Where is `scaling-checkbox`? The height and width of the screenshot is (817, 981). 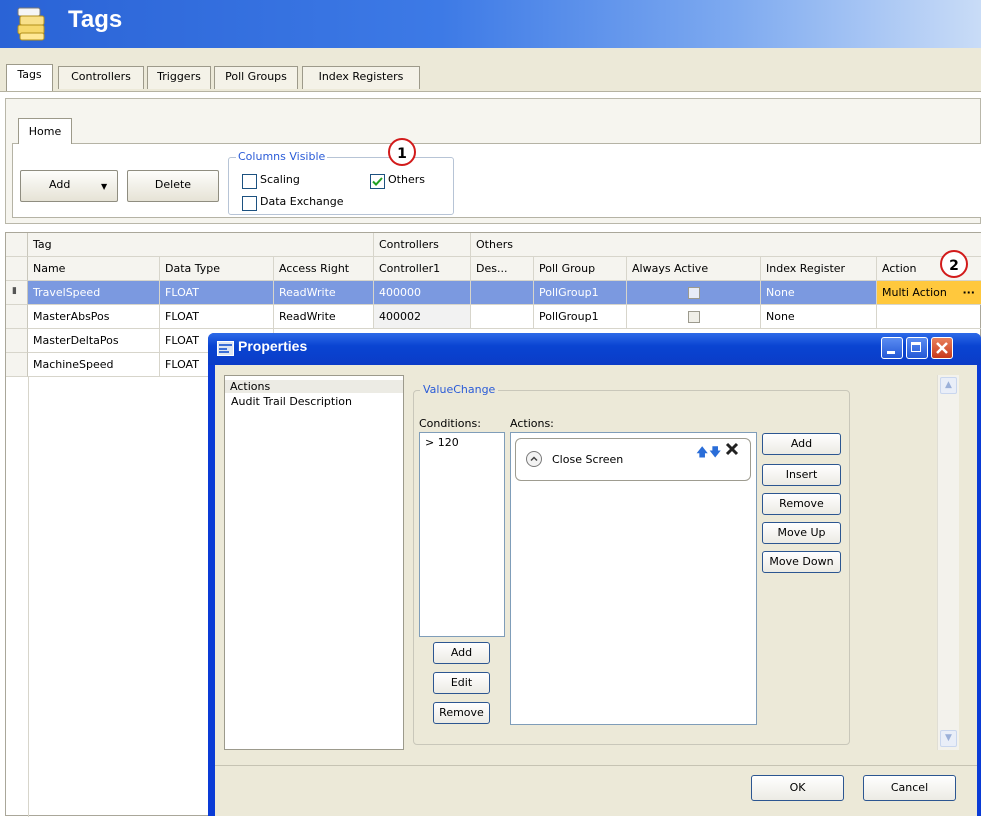 scaling-checkbox is located at coordinates (249, 181).